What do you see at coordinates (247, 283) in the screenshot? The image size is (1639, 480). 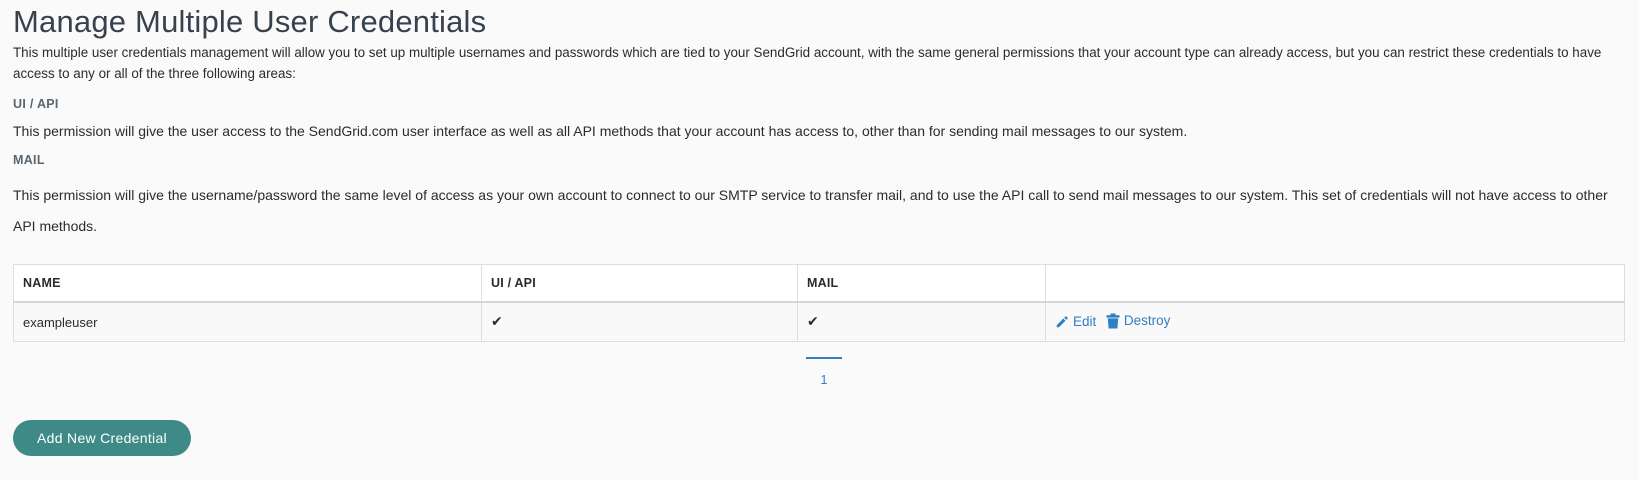 I see `column-header-name: NAME` at bounding box center [247, 283].